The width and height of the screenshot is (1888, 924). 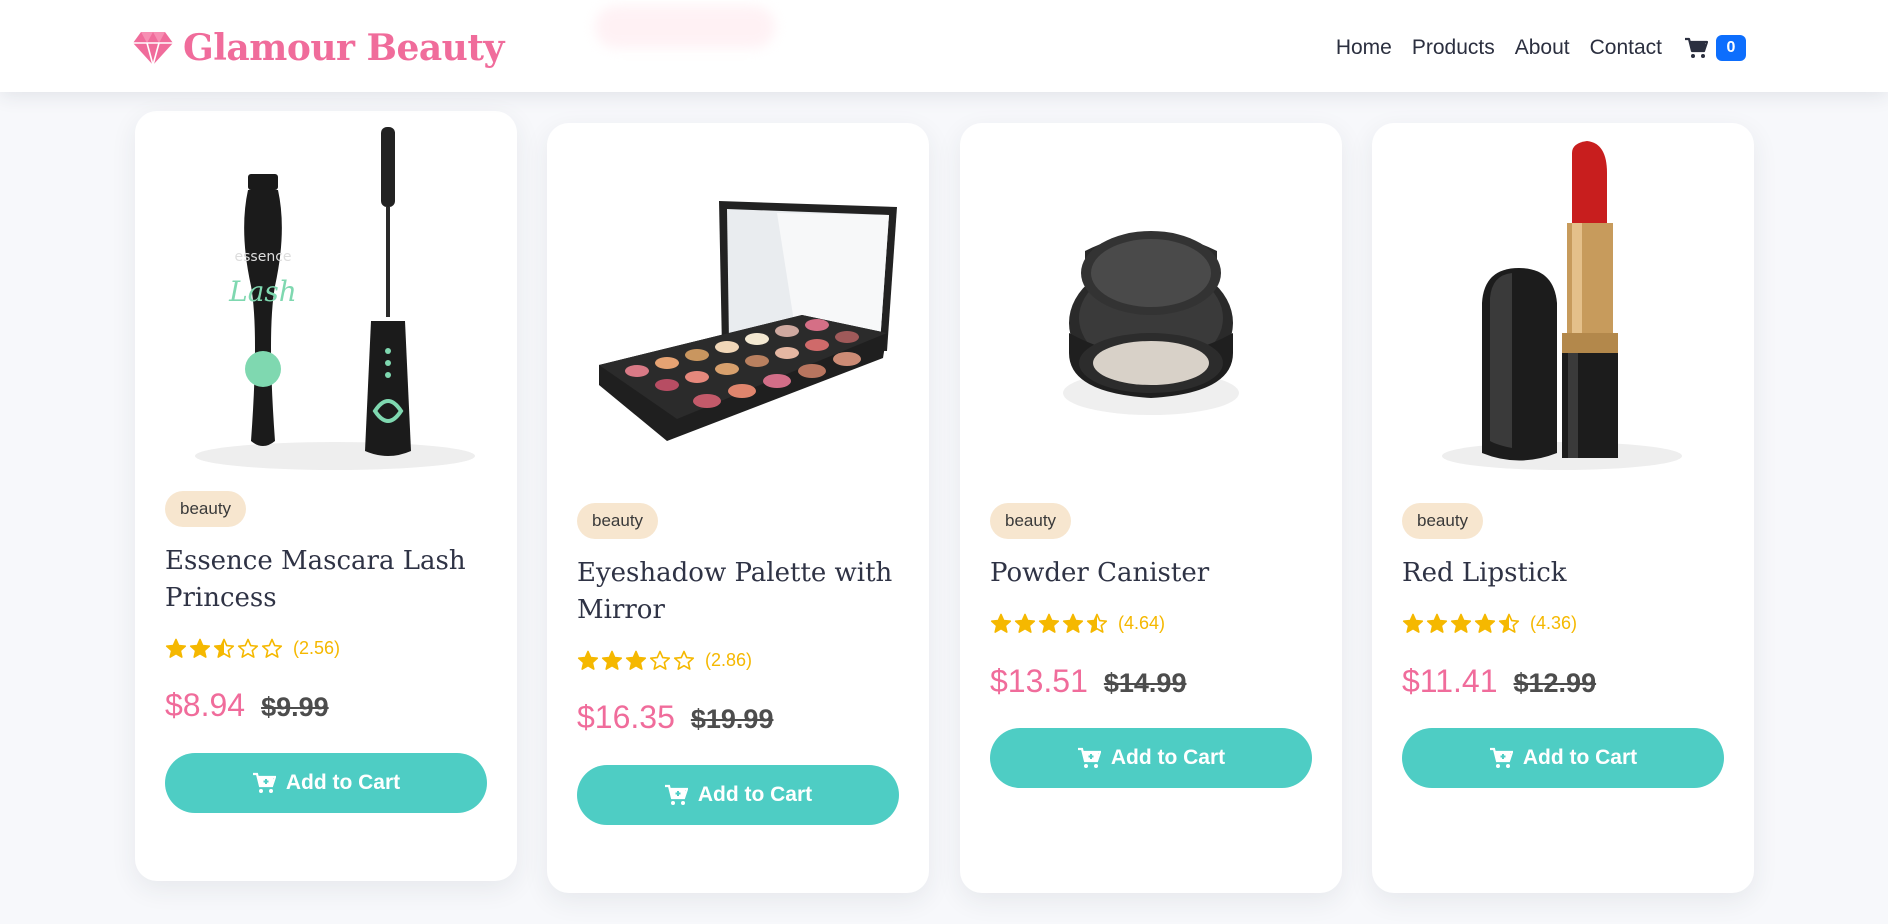 What do you see at coordinates (262, 291) in the screenshot?
I see `svg-text: Lash` at bounding box center [262, 291].